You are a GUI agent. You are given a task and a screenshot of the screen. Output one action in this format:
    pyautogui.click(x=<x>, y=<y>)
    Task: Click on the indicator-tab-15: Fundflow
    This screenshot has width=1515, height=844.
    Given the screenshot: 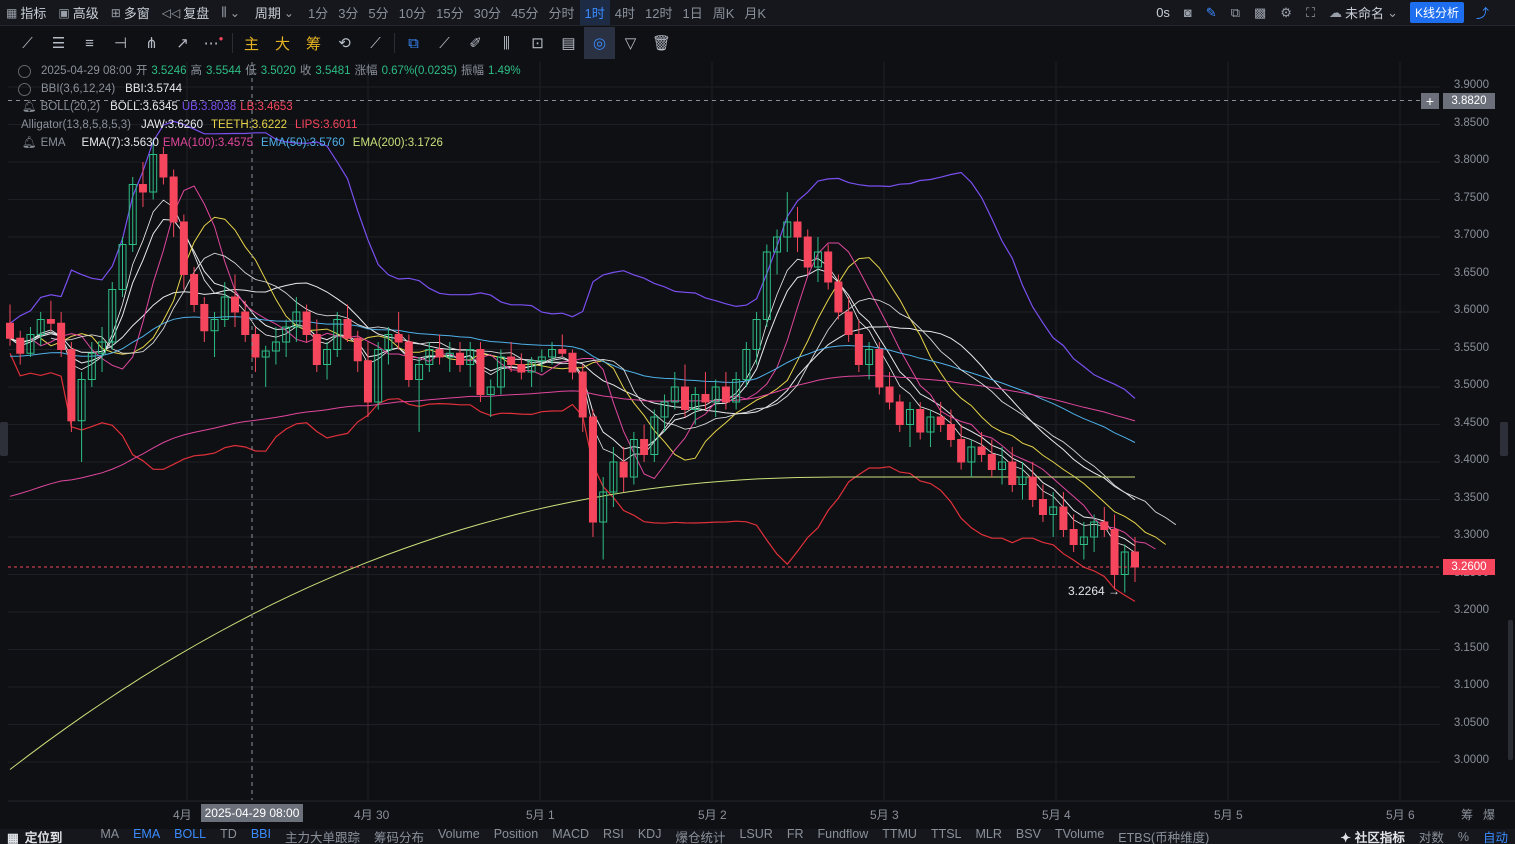 What is the action you would take?
    pyautogui.click(x=843, y=836)
    